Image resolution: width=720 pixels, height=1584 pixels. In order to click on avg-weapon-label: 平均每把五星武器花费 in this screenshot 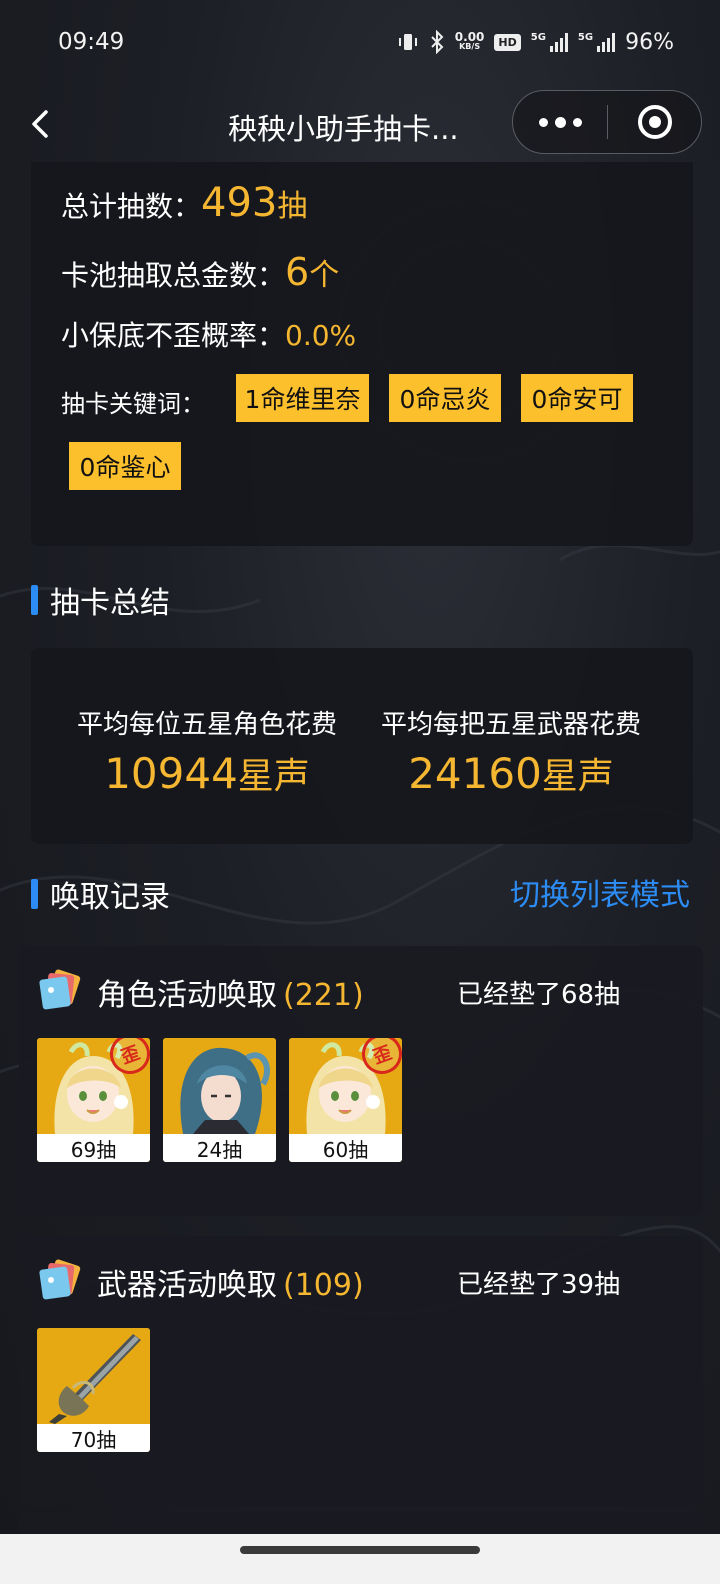, I will do `click(510, 725)`.